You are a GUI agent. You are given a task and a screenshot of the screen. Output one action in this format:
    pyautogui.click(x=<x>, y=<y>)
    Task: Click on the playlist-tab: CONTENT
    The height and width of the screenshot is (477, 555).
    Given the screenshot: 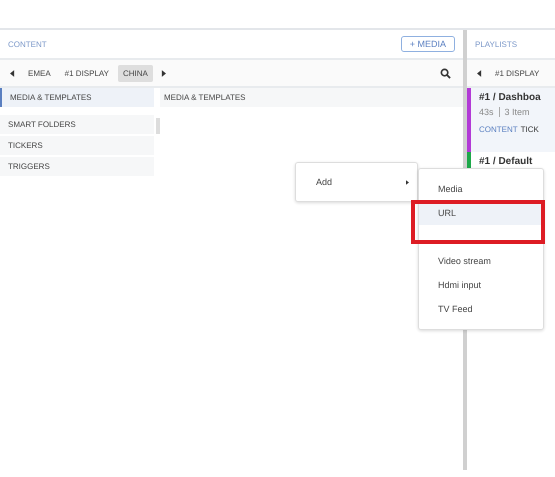 What is the action you would take?
    pyautogui.click(x=498, y=129)
    